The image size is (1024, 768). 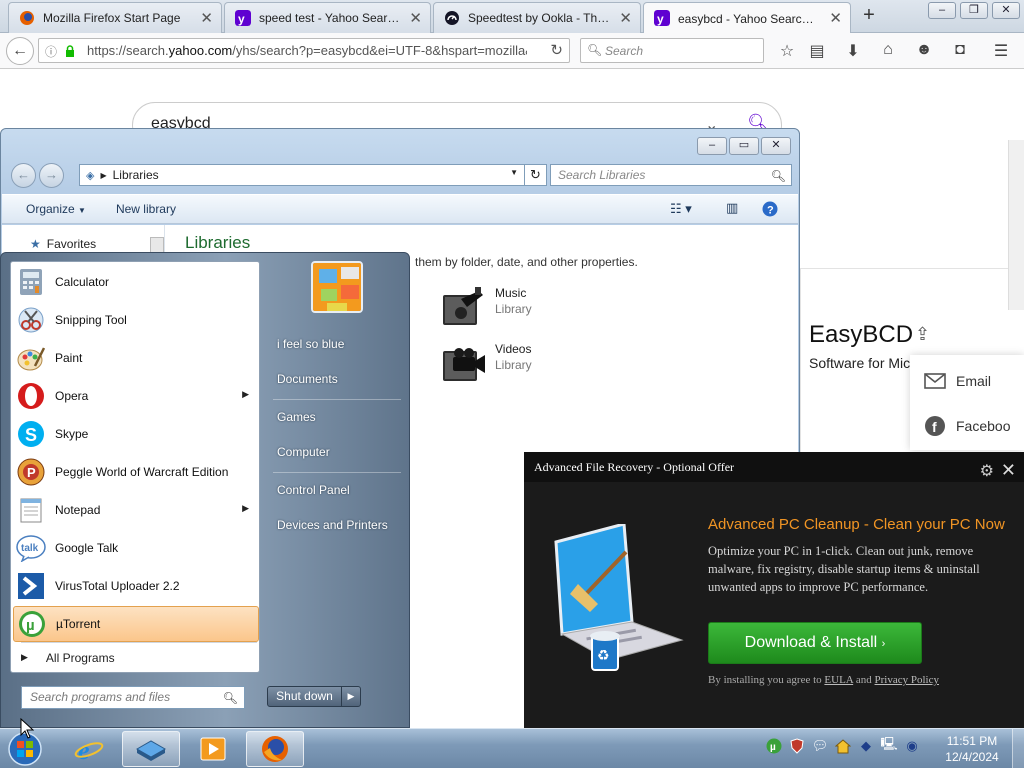 What do you see at coordinates (136, 396) in the screenshot?
I see `program-opera: Opera ▶` at bounding box center [136, 396].